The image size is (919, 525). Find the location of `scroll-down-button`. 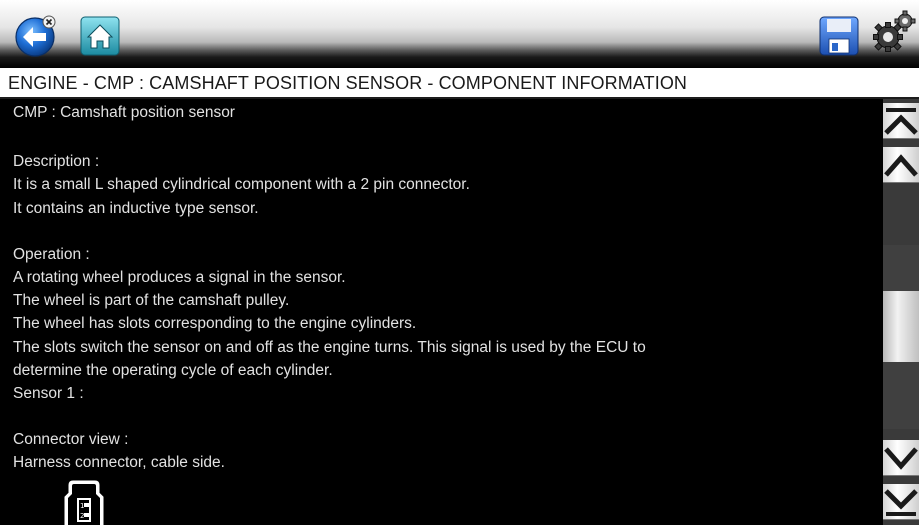

scroll-down-button is located at coordinates (901, 458).